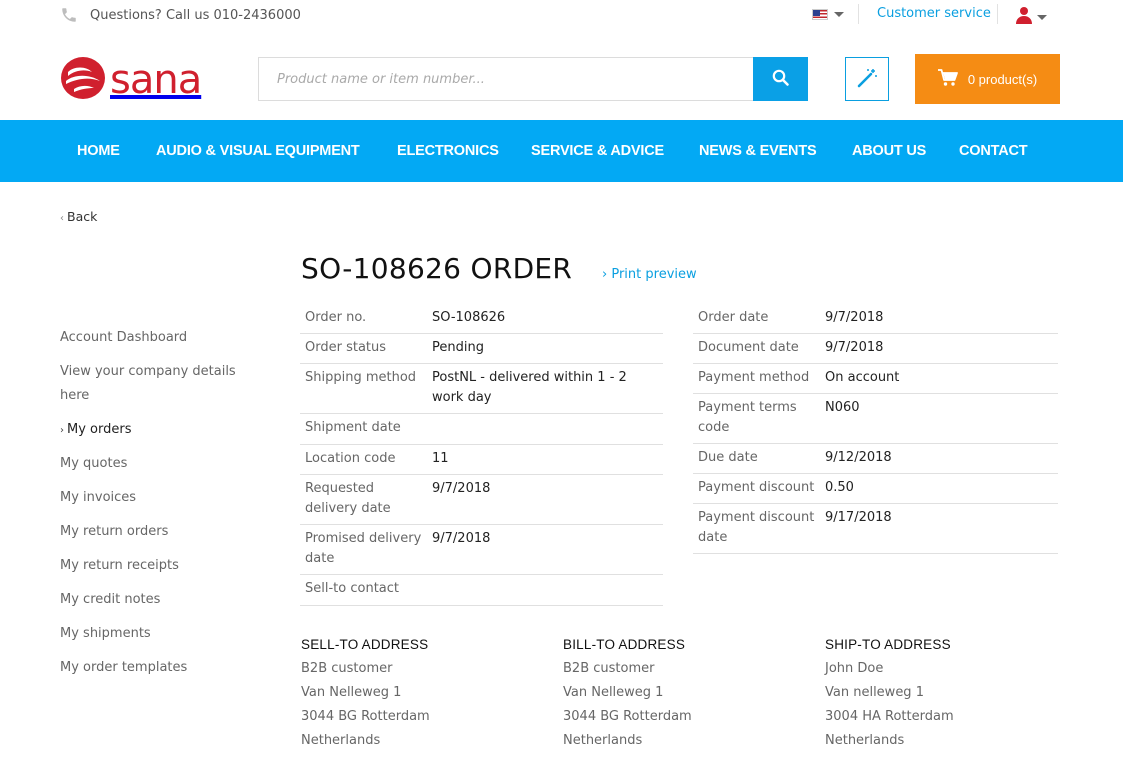 This screenshot has height=757, width=1123. I want to click on field-label: Order status, so click(363, 348).